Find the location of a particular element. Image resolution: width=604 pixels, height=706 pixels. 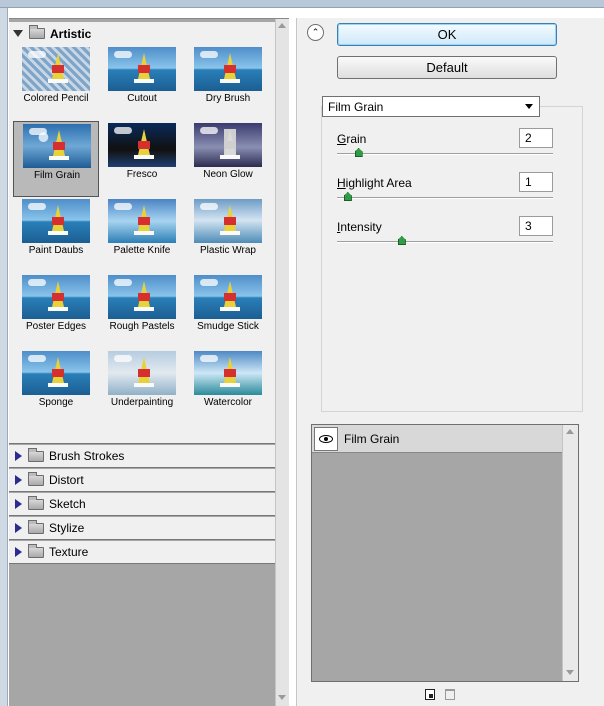

category-header: Brush Strokes is located at coordinates (142, 456).